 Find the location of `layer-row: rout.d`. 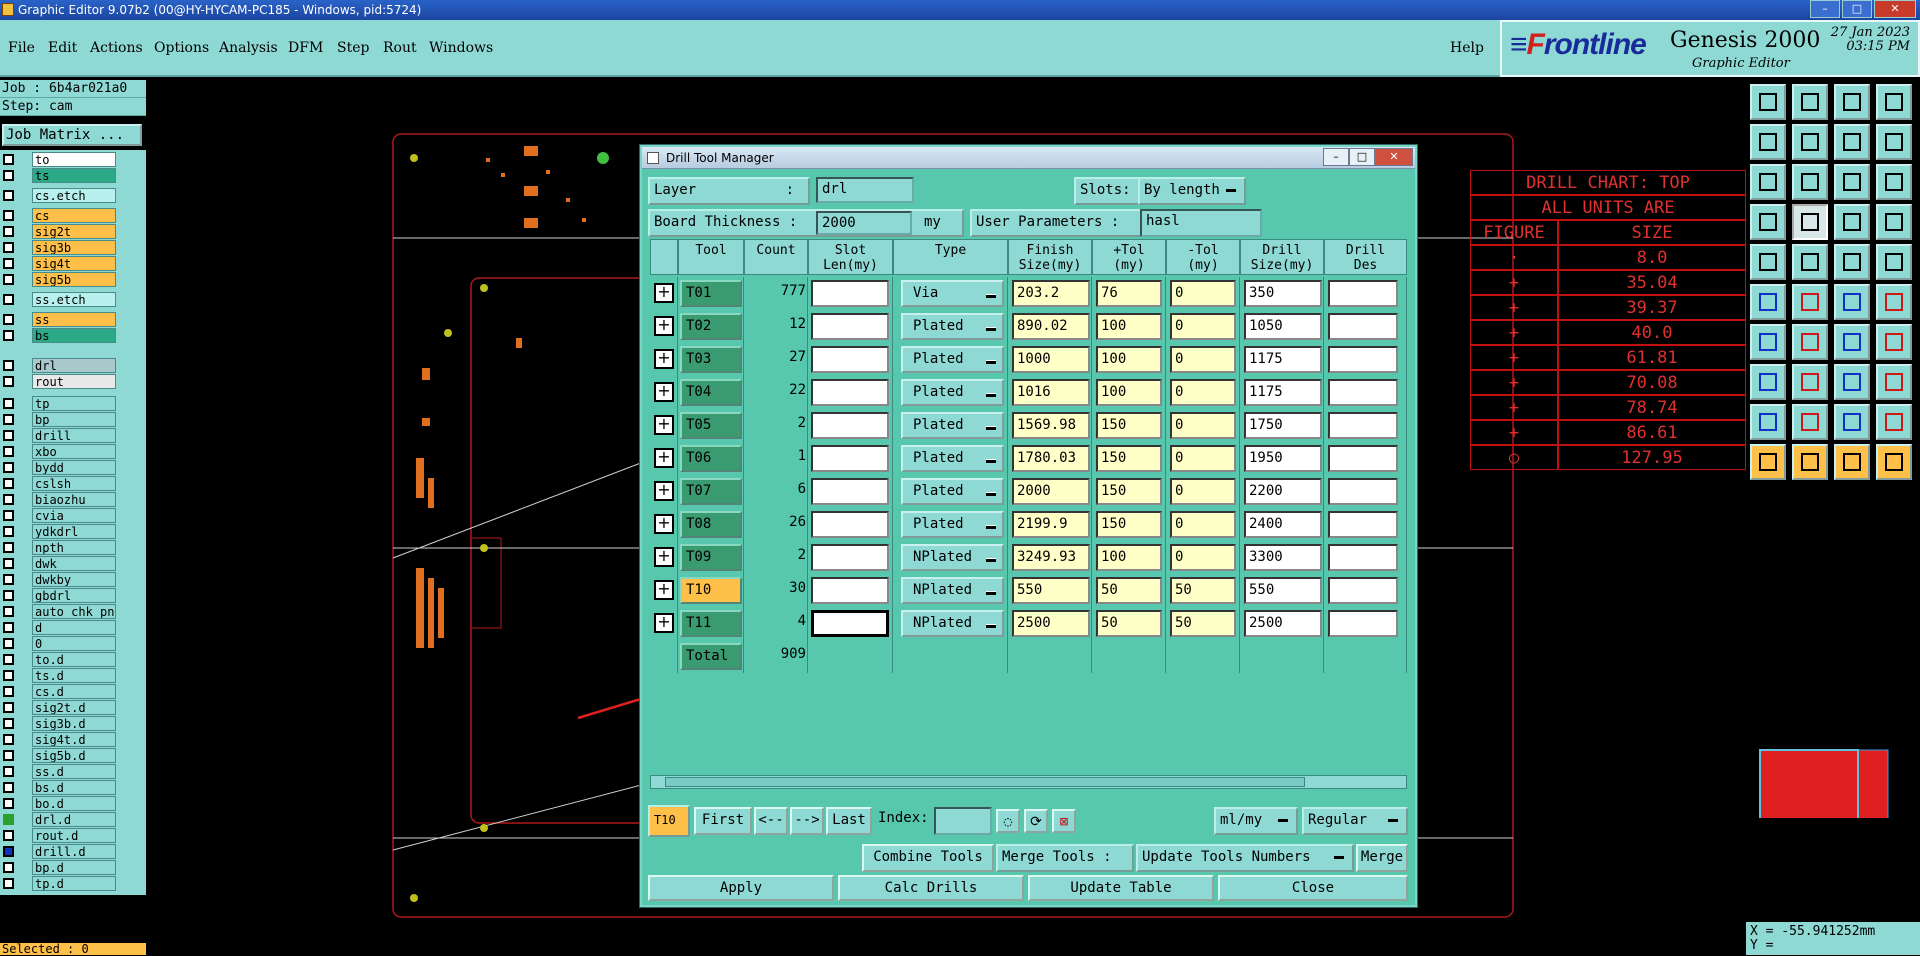

layer-row: rout.d is located at coordinates (60, 835).